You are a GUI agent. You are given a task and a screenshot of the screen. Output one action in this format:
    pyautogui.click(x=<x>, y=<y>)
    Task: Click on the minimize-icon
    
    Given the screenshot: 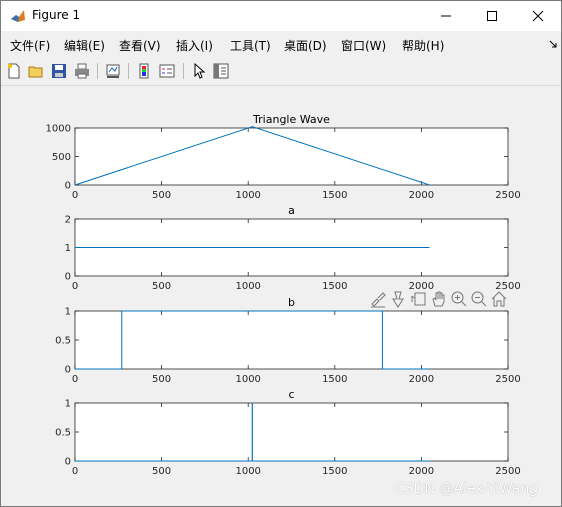 What is the action you would take?
    pyautogui.click(x=446, y=16)
    